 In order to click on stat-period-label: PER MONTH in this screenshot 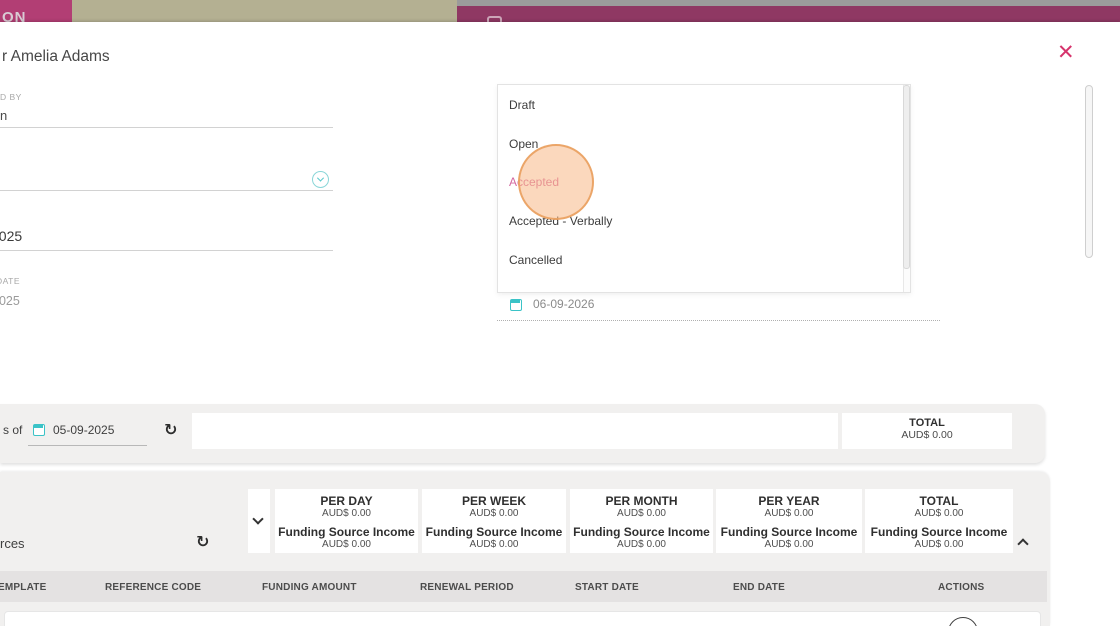, I will do `click(641, 501)`.